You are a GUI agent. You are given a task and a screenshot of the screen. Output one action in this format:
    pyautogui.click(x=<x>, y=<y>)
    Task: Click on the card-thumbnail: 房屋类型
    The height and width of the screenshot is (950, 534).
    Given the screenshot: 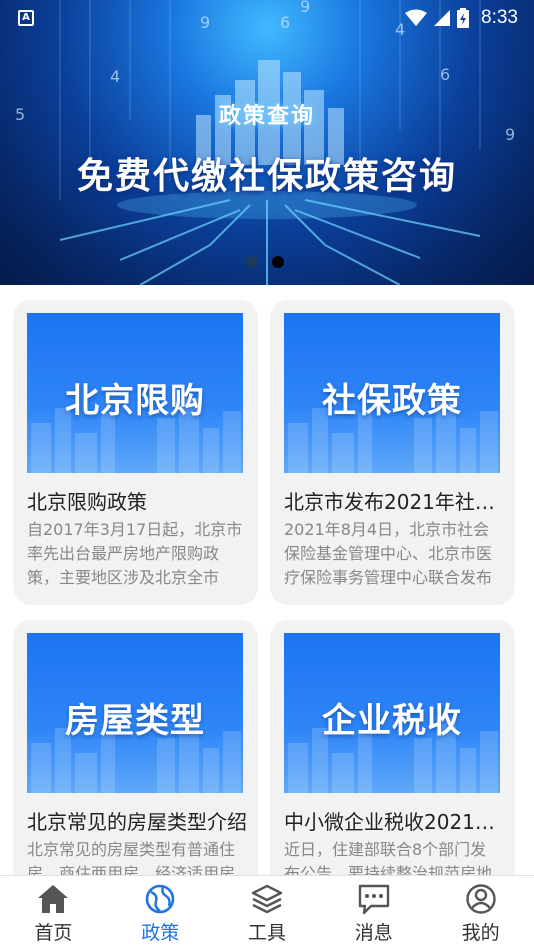 What is the action you would take?
    pyautogui.click(x=135, y=713)
    